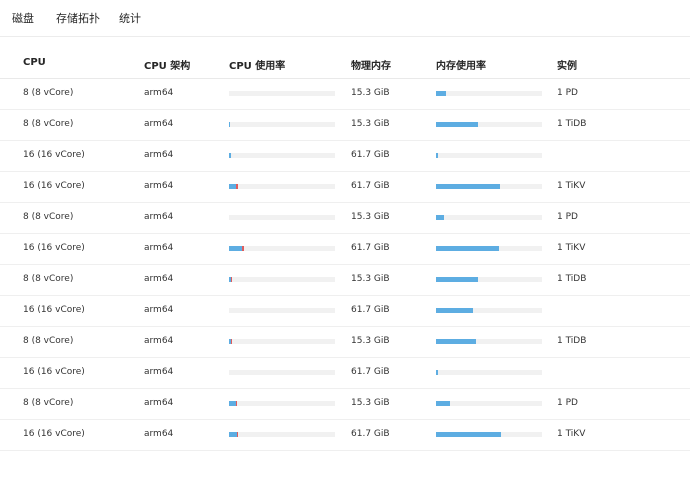 Image resolution: width=690 pixels, height=491 pixels. What do you see at coordinates (257, 64) in the screenshot?
I see `column-header-cpu-usage: CPU 使用率` at bounding box center [257, 64].